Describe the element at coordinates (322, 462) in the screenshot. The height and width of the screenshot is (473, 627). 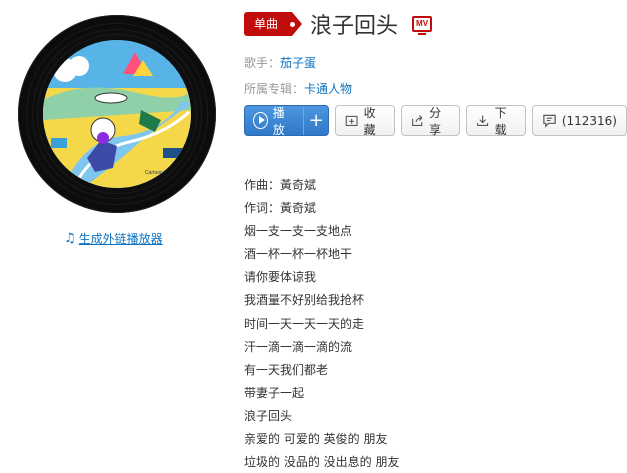
I see `lyric-line: 垃圾的 没品的 没出息的 朋友` at that location.